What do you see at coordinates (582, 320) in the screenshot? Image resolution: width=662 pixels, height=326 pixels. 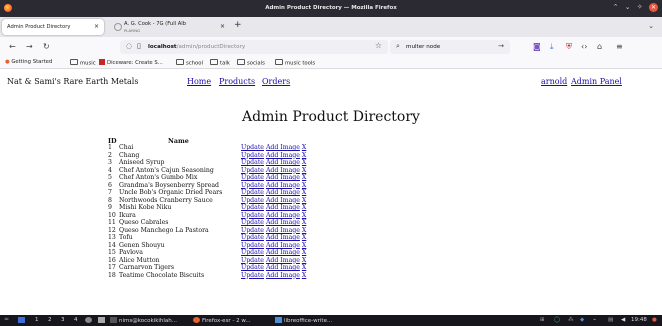 I see `bluetooth-icon: ◆` at bounding box center [582, 320].